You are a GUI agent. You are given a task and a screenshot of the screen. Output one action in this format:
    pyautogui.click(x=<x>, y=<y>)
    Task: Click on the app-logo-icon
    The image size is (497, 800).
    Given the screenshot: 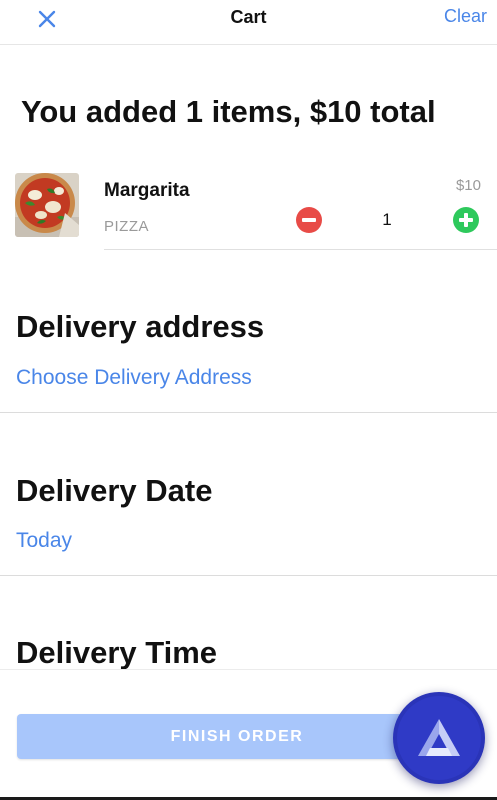 What is the action you would take?
    pyautogui.click(x=439, y=738)
    